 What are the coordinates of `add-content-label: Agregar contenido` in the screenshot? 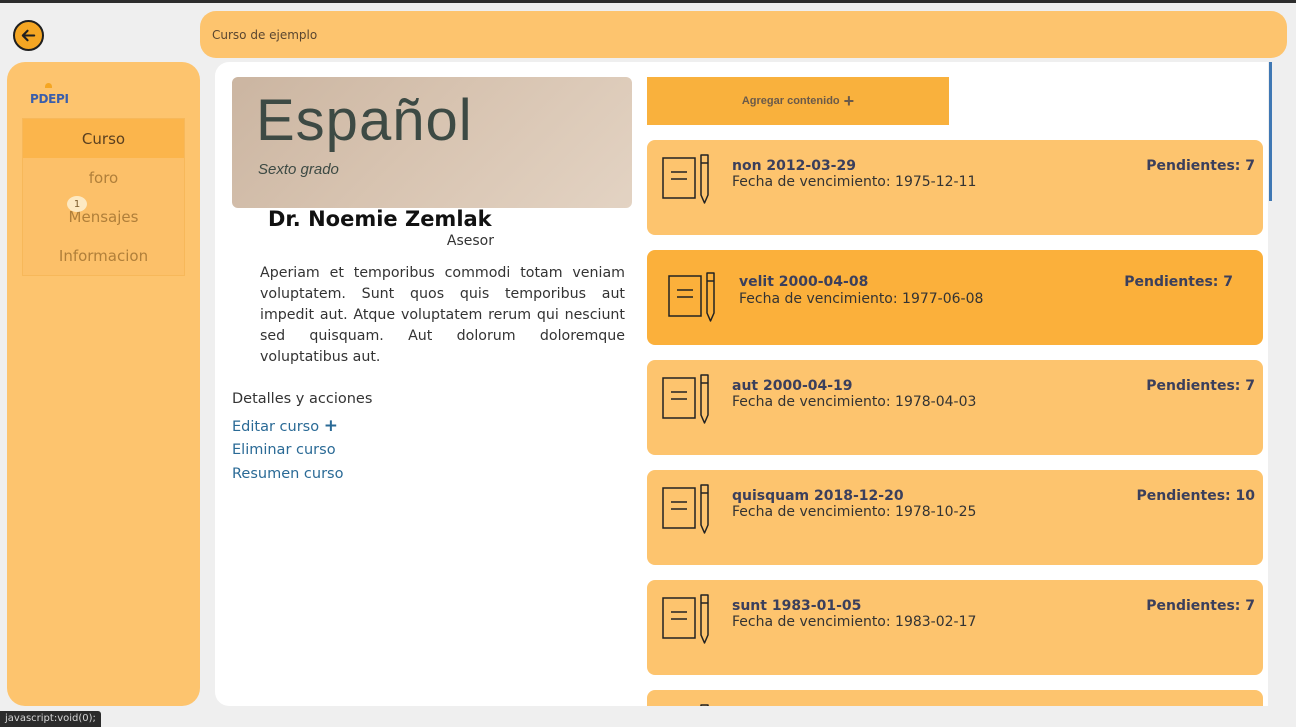 It's located at (790, 101).